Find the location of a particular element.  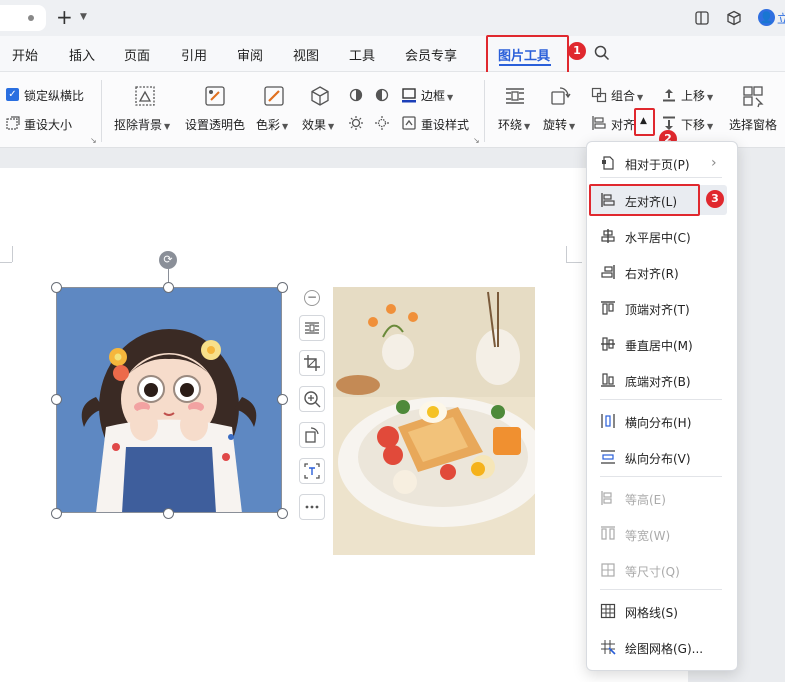

menu-item-relative-to-page: 相对于页(P) is located at coordinates (661, 163).